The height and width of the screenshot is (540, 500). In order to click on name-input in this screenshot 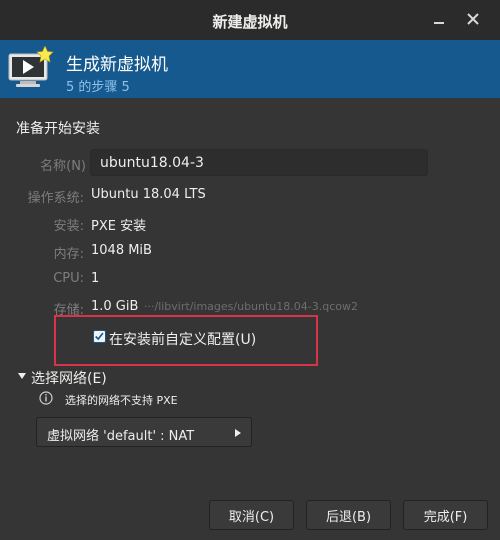, I will do `click(259, 162)`.